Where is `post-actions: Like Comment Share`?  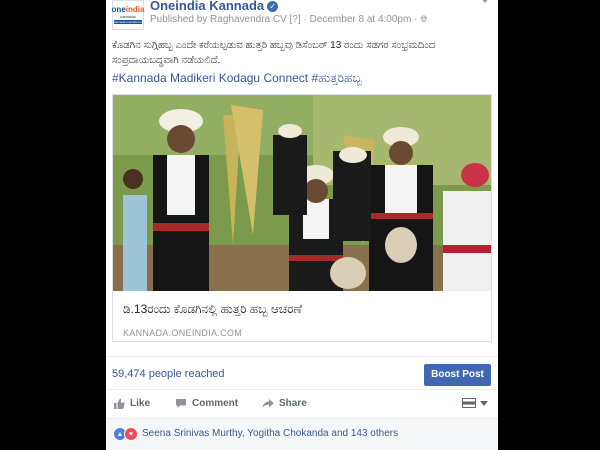
post-actions: Like Comment Share is located at coordinates (302, 405).